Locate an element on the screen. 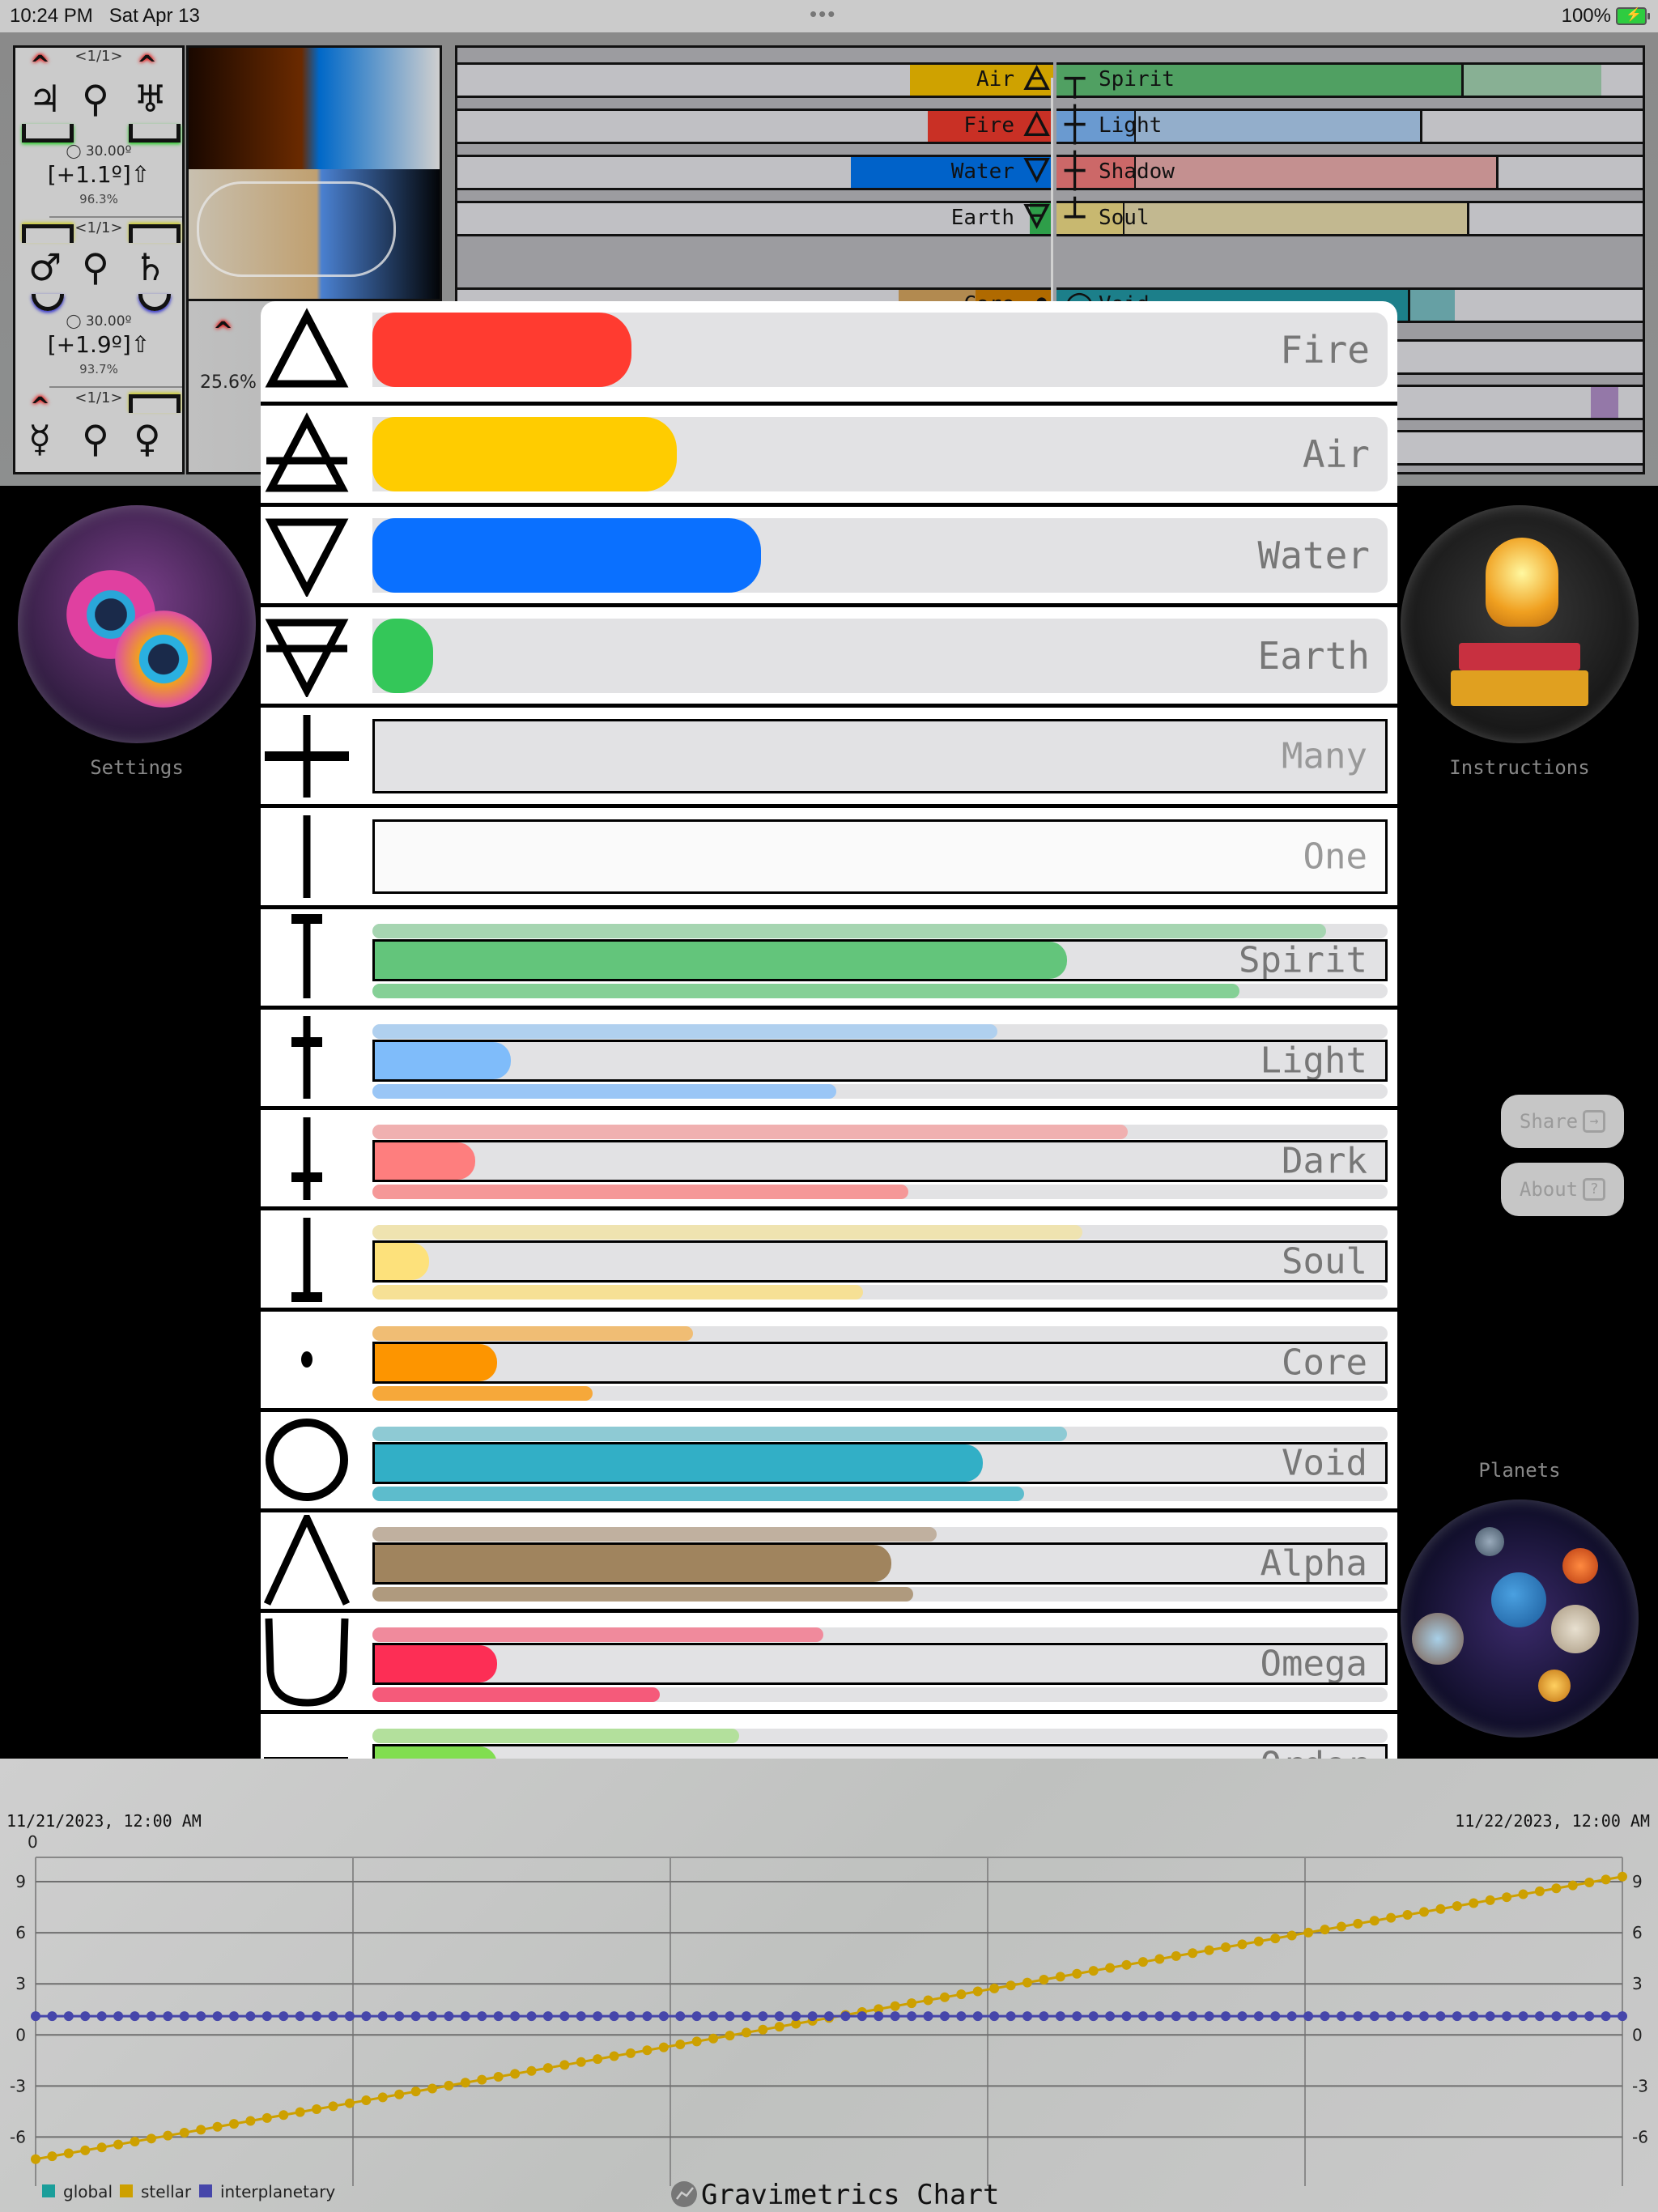 The width and height of the screenshot is (1658, 2212). element-row-omega: Omega is located at coordinates (829, 1659).